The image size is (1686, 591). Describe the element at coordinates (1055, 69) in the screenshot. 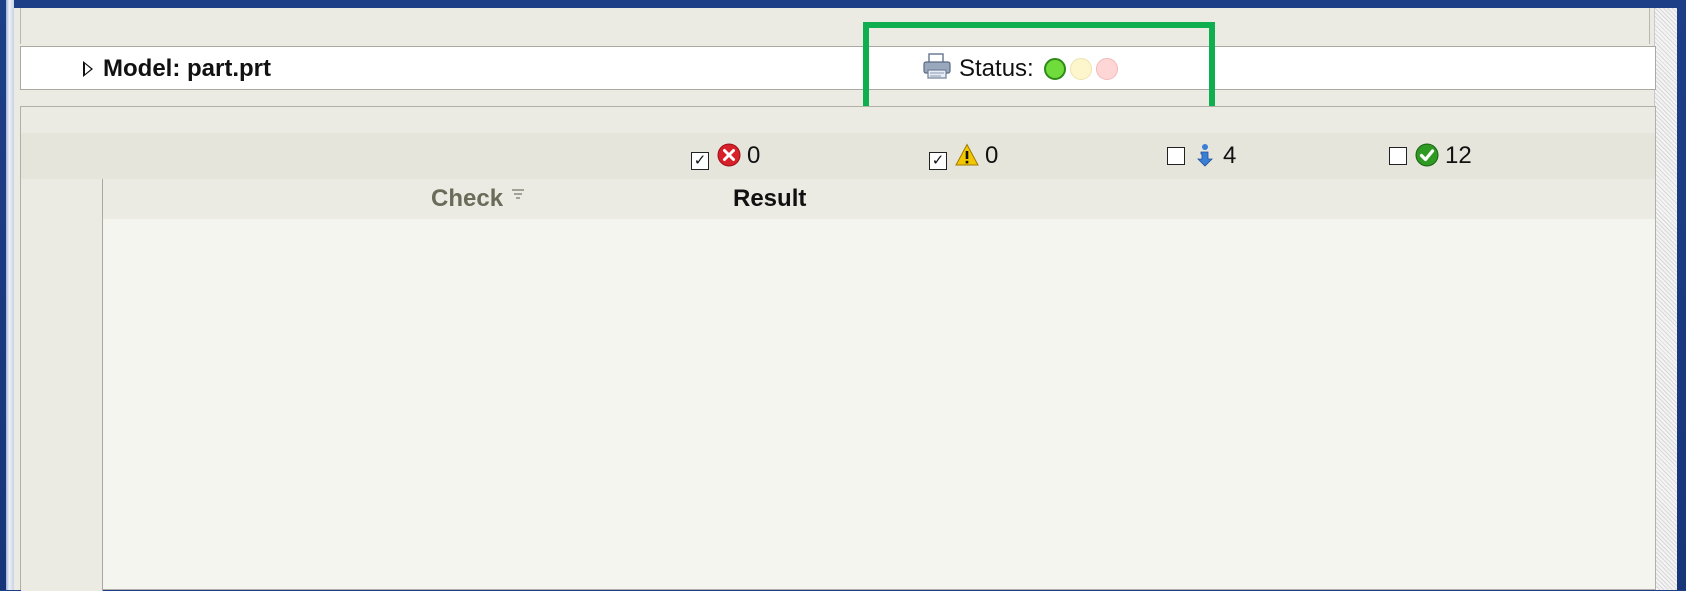

I see `status-green-light` at that location.